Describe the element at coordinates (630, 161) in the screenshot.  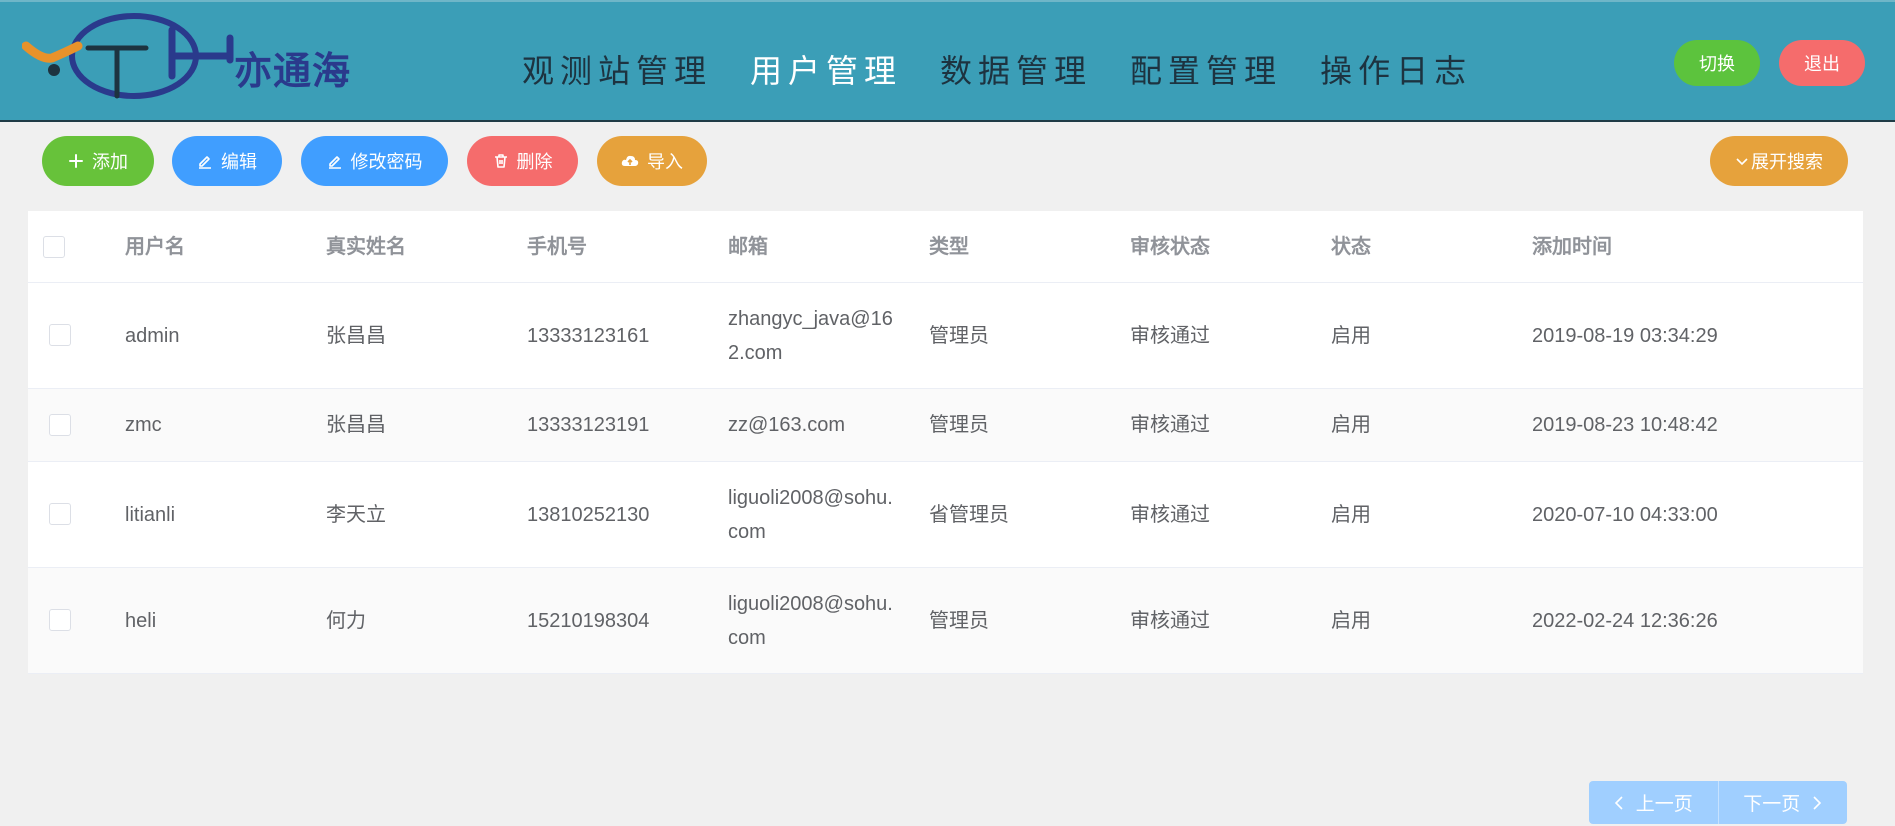
I see `cloud-upload-icon` at that location.